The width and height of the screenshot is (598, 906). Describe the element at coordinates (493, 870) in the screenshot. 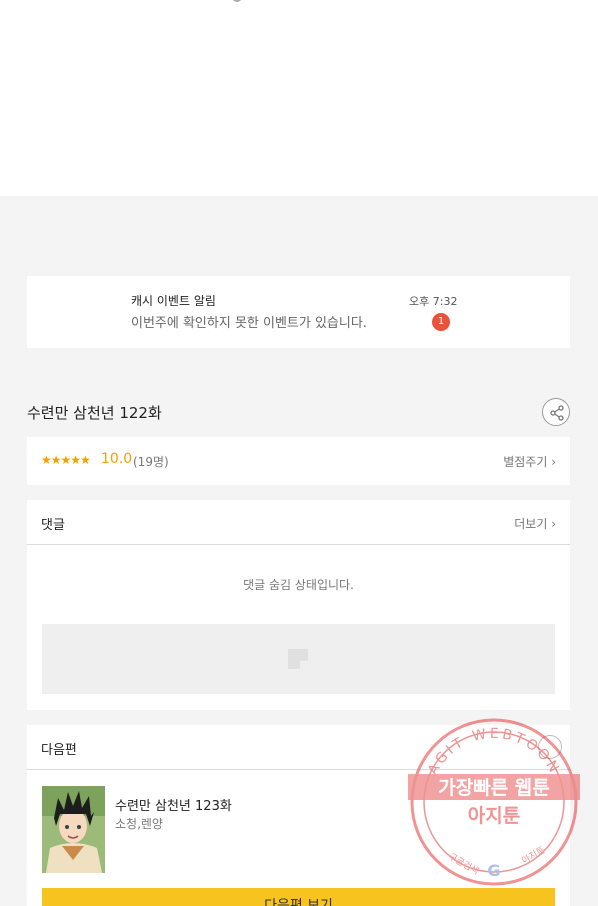

I see `svg-text: G` at that location.